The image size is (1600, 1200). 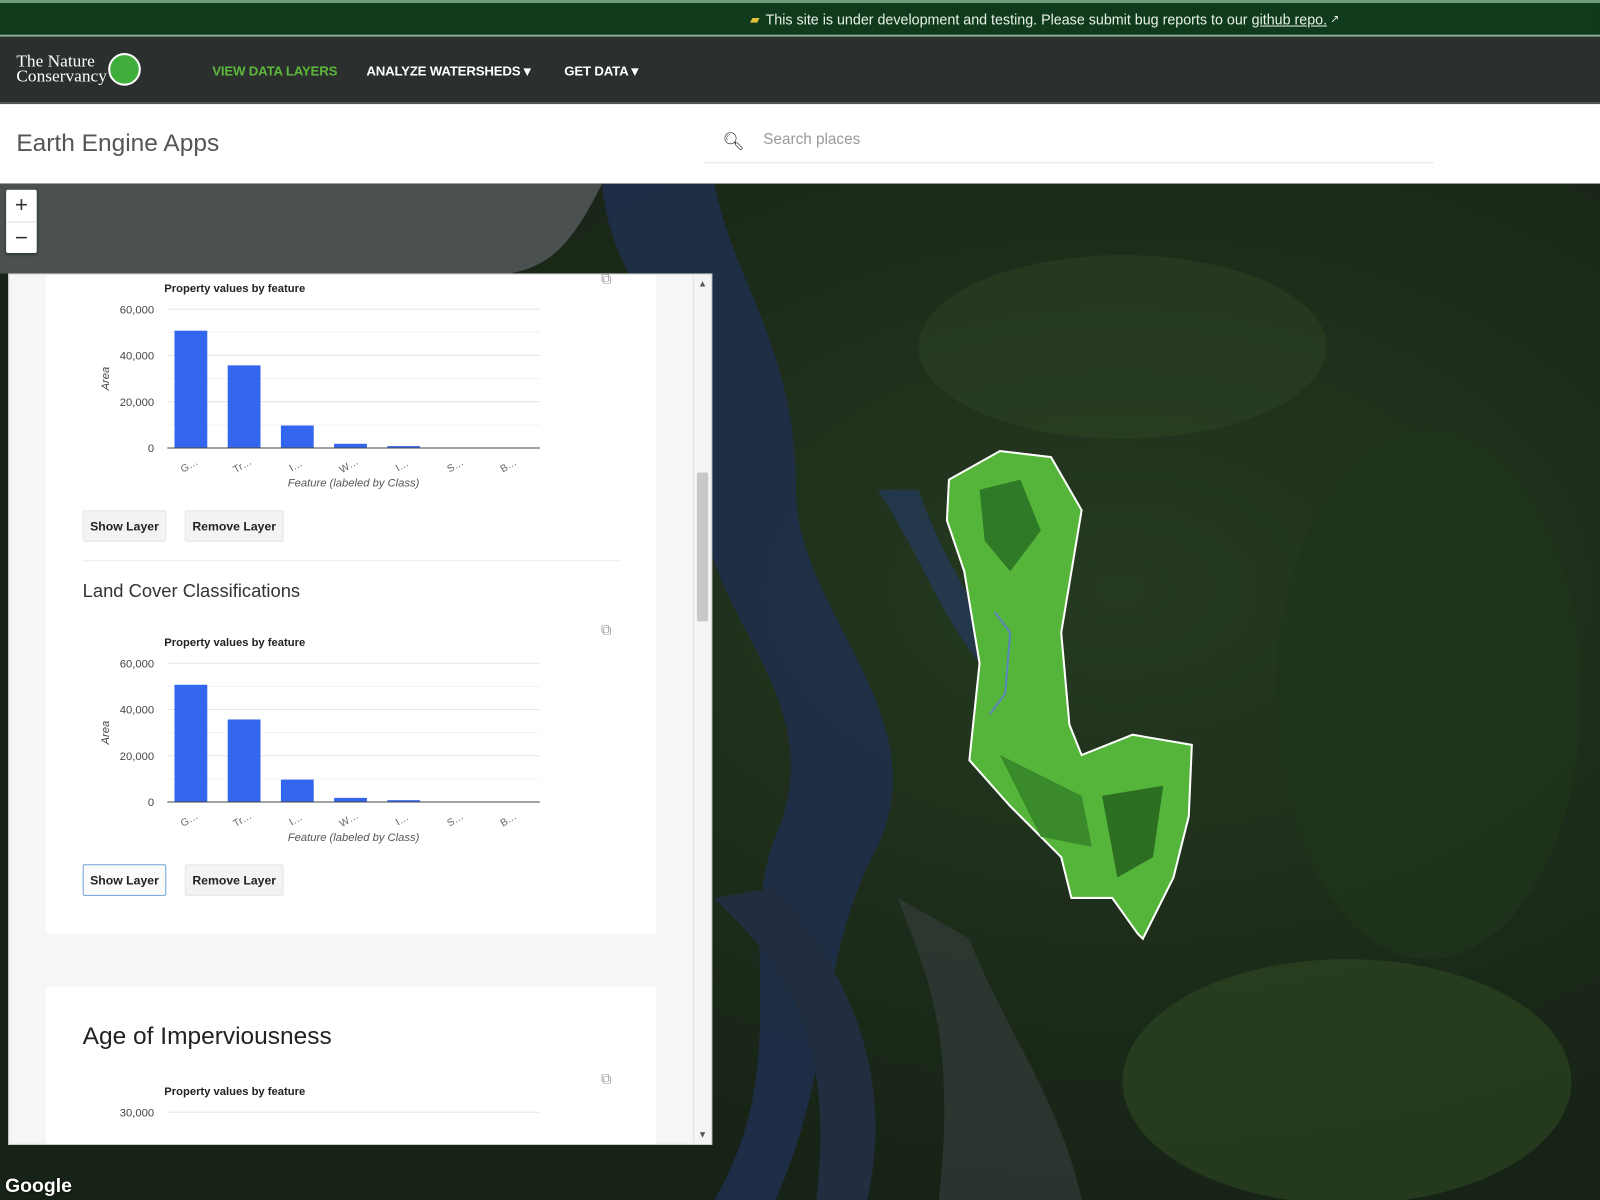 What do you see at coordinates (601, 71) in the screenshot?
I see `nav-get-data: GET DATA ▾` at bounding box center [601, 71].